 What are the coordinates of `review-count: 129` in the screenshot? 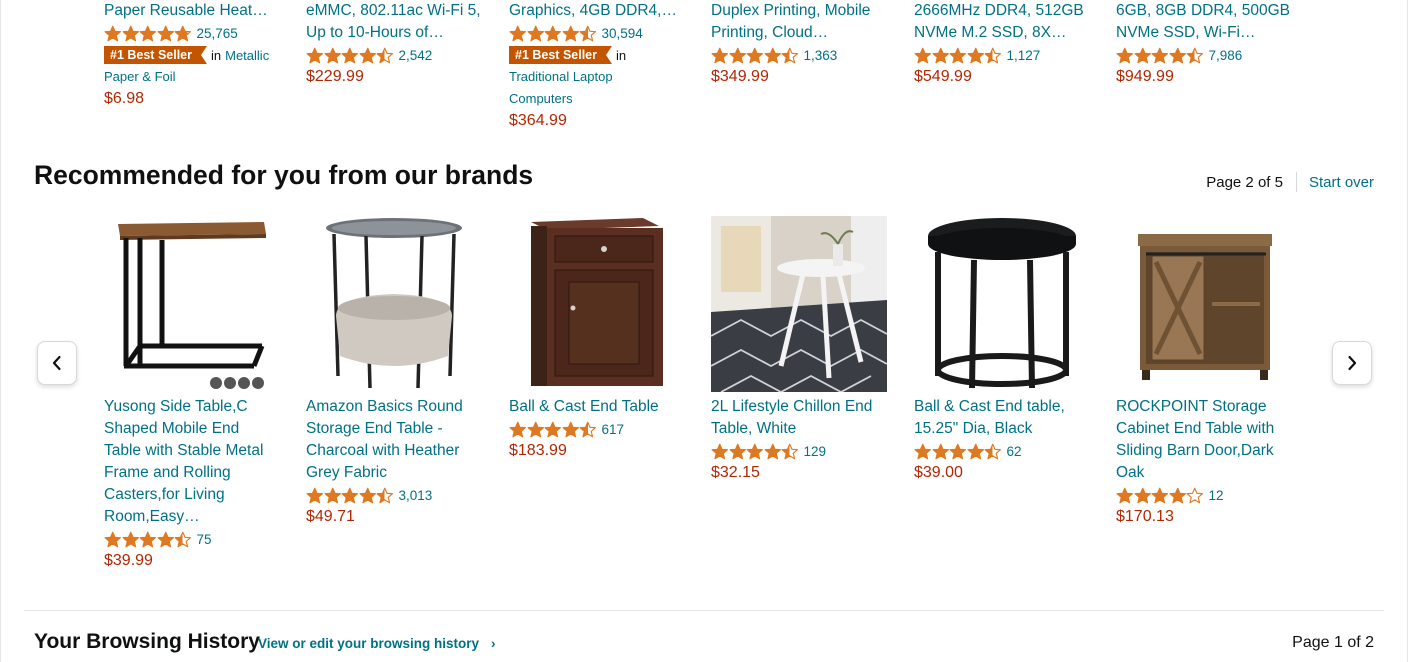 It's located at (815, 451).